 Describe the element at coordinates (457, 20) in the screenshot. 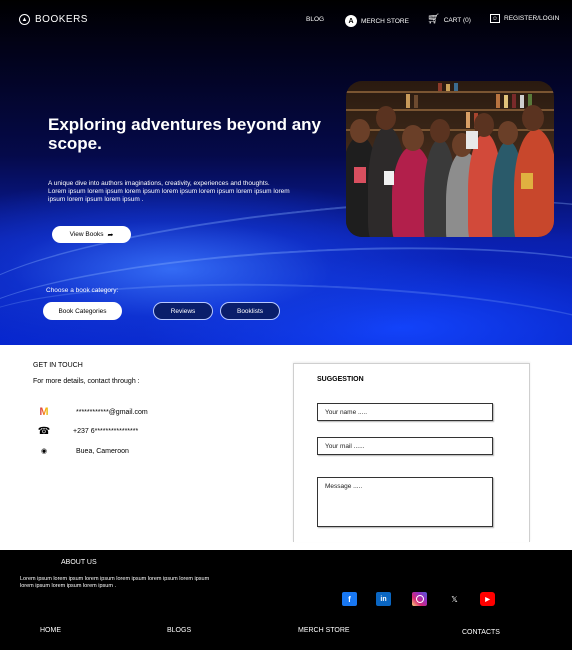

I see `nav-cart-label: CART (0)` at that location.